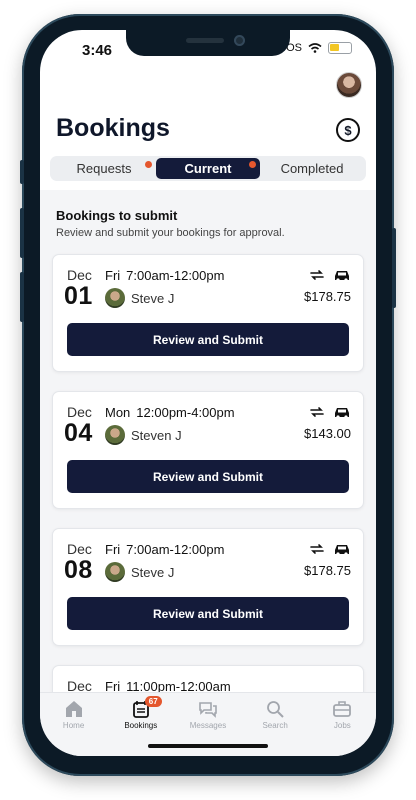 This screenshot has height=800, width=416. Describe the element at coordinates (78, 570) in the screenshot. I see `booking-day: 08` at that location.